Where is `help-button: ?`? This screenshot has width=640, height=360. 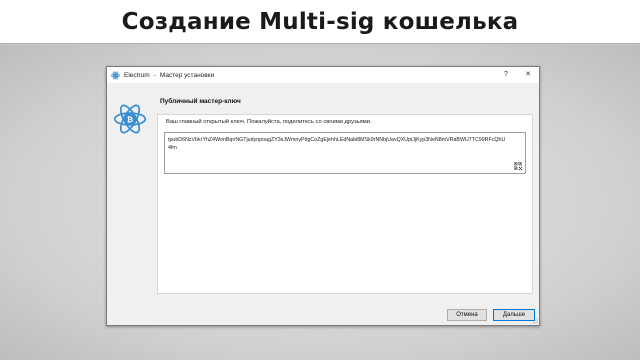
help-button: ? is located at coordinates (506, 75).